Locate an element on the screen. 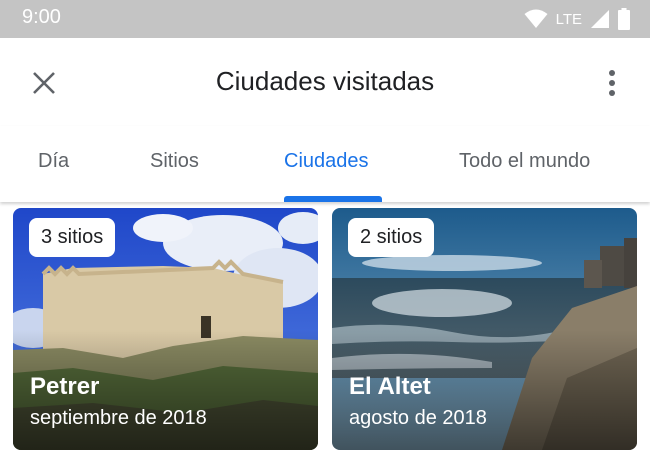  active-tab-indicator is located at coordinates (333, 199).